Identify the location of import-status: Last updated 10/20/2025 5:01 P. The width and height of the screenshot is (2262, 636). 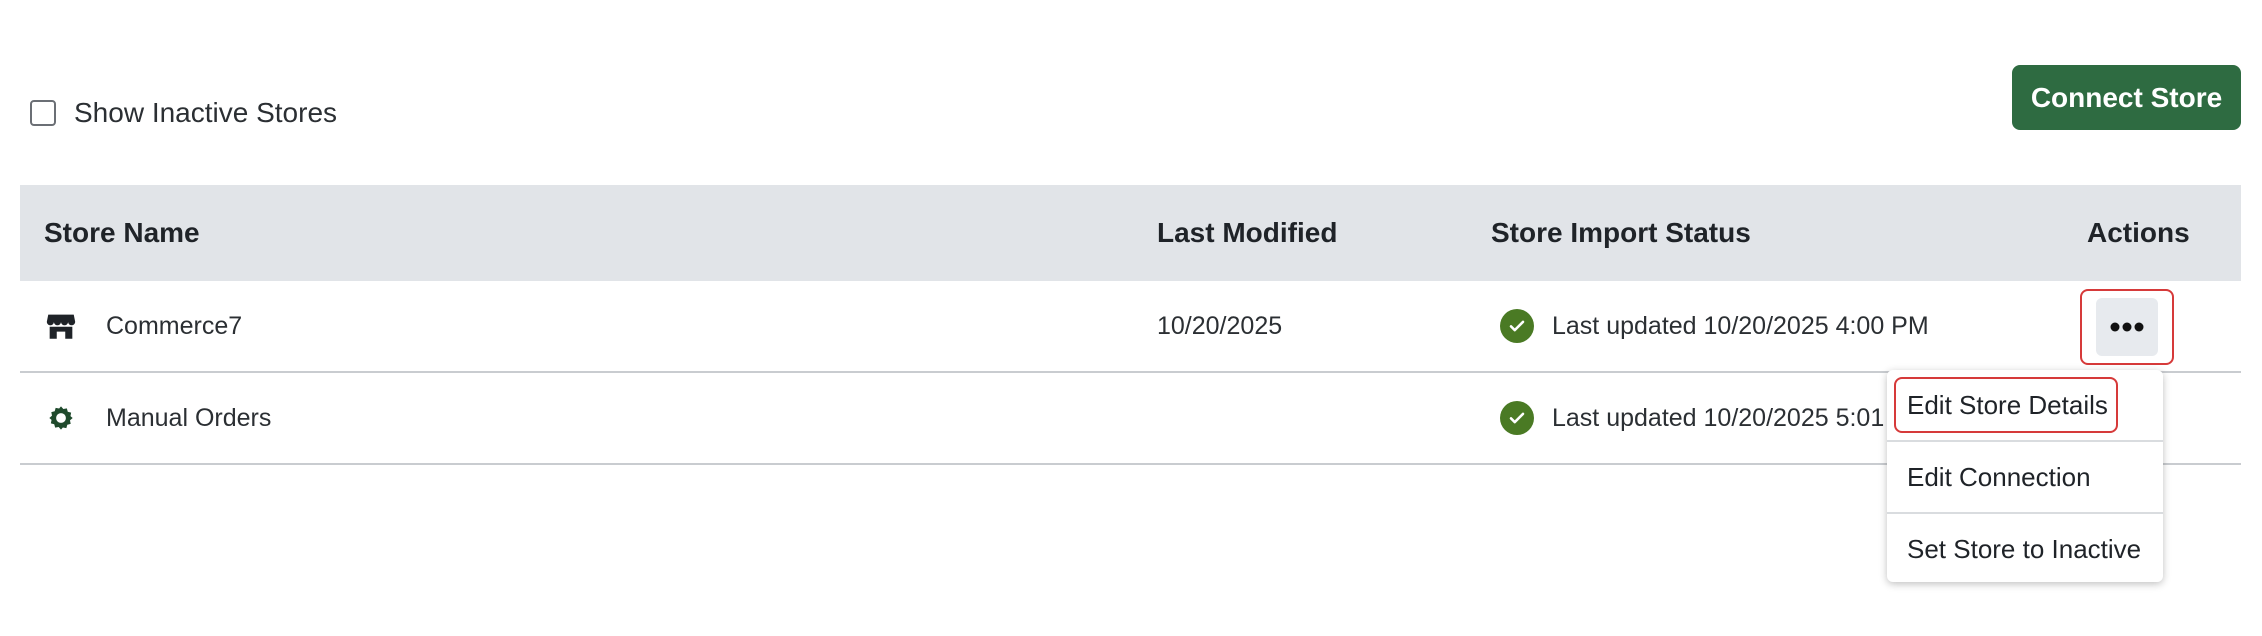
(1704, 418).